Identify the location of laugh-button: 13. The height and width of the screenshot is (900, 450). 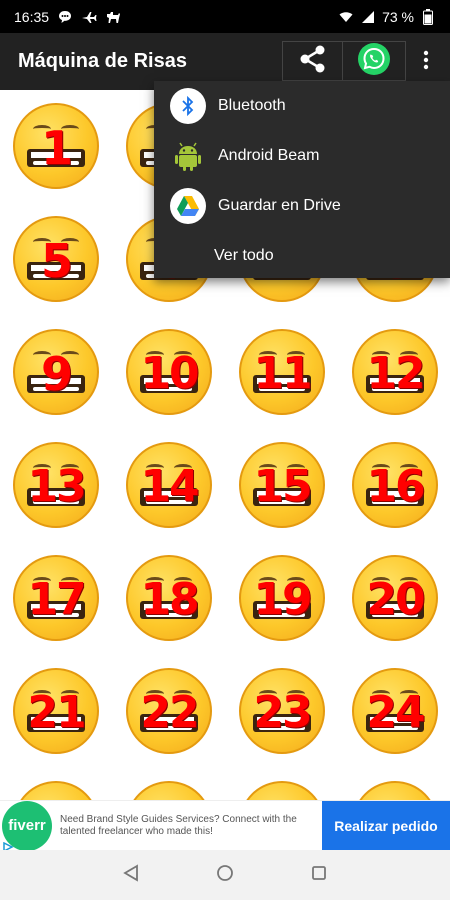
(56, 485).